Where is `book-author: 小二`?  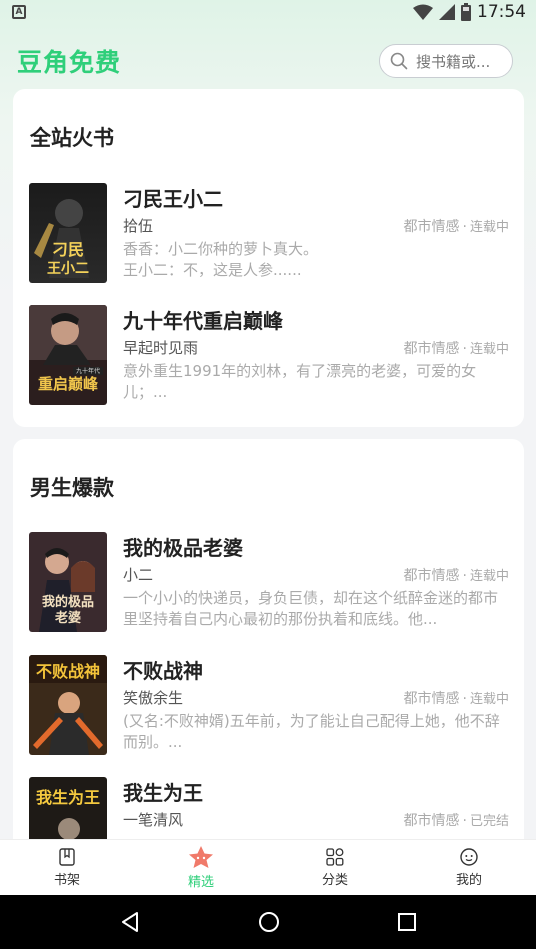
book-author: 小二 is located at coordinates (138, 575).